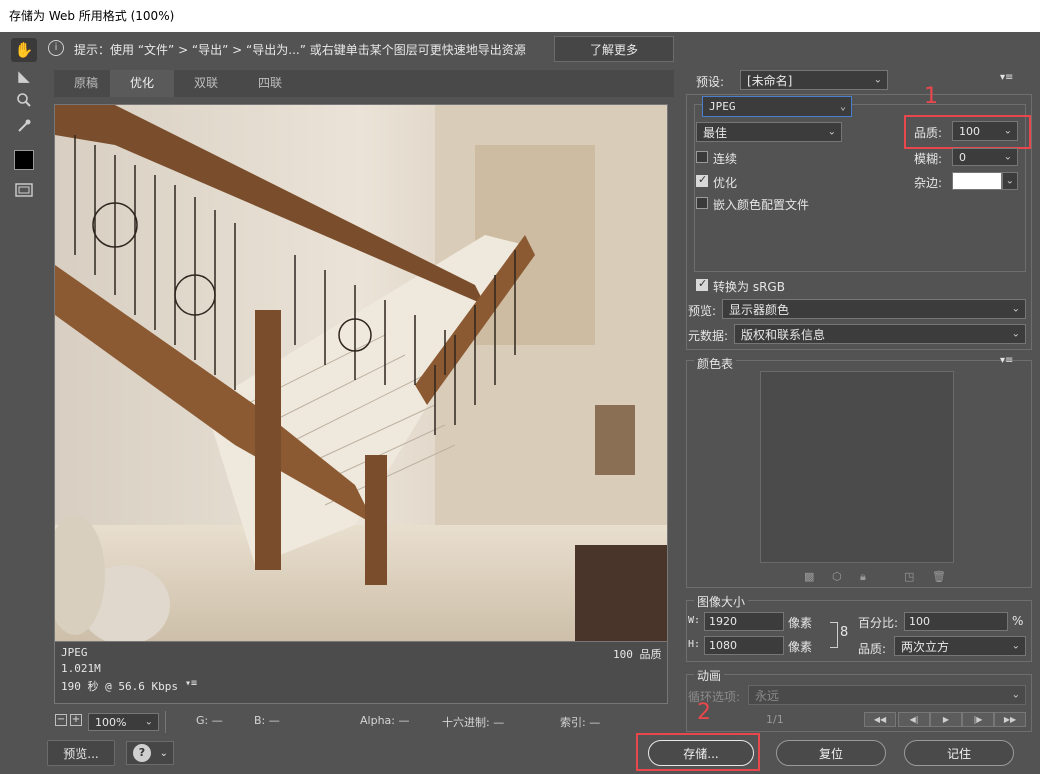 Image resolution: width=1040 pixels, height=774 pixels. Describe the element at coordinates (814, 80) in the screenshot. I see `preset-select: [未命名] ⌄` at that location.